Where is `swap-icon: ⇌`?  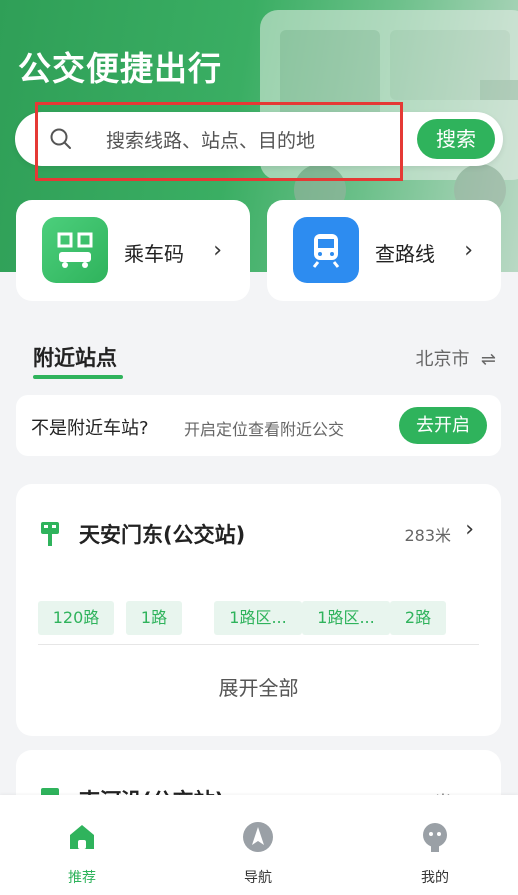 swap-icon: ⇌ is located at coordinates (485, 359).